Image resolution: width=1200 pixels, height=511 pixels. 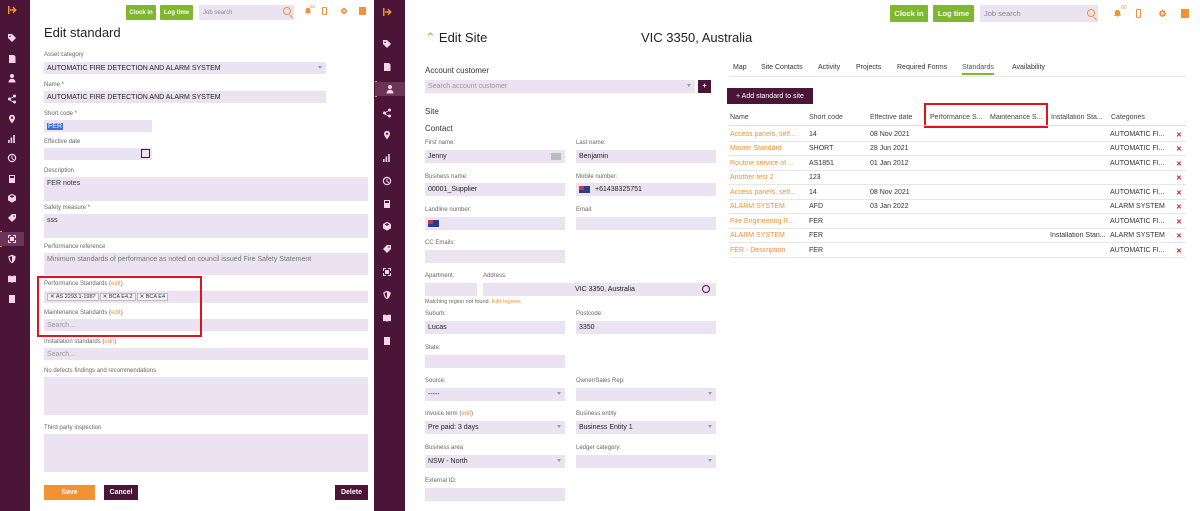 I want to click on calculator-icon, so click(x=387, y=204).